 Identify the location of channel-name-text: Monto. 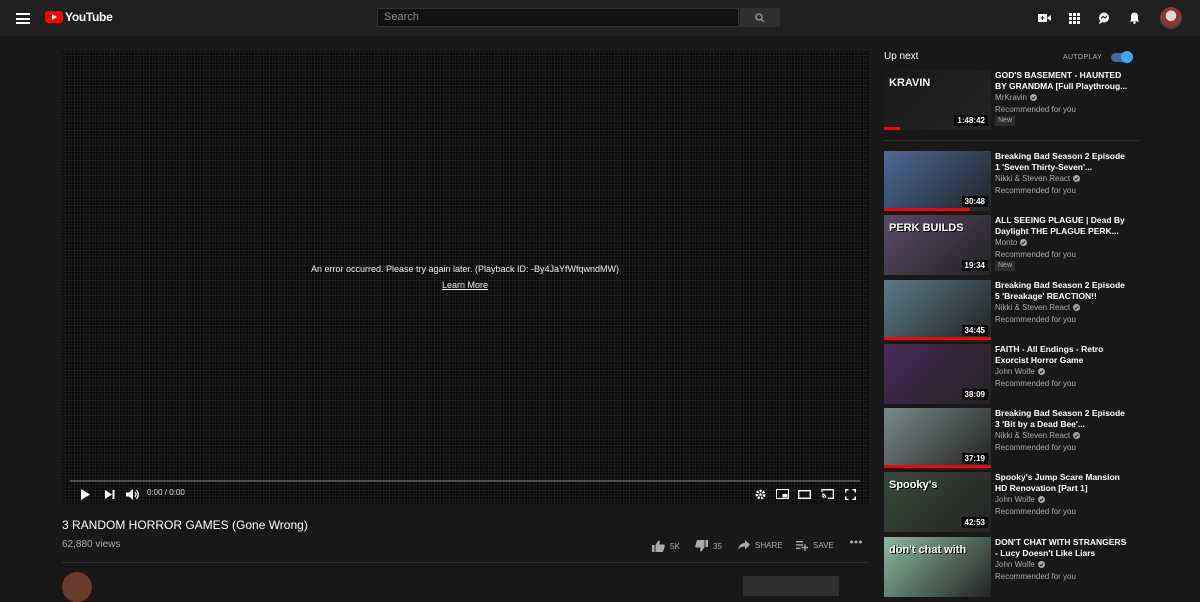
(1006, 242).